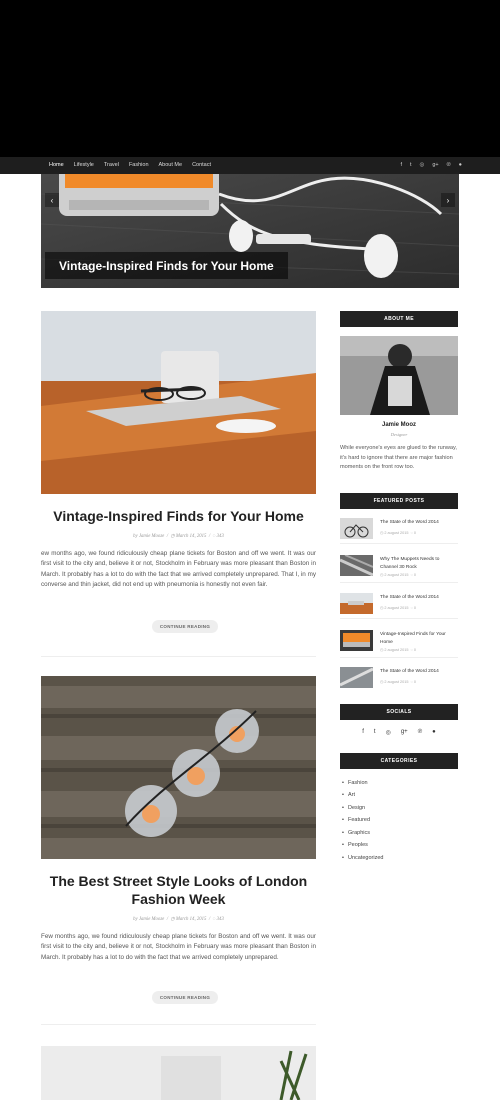 The height and width of the screenshot is (1100, 500). What do you see at coordinates (56, 165) in the screenshot?
I see `nav-item-home: Home` at bounding box center [56, 165].